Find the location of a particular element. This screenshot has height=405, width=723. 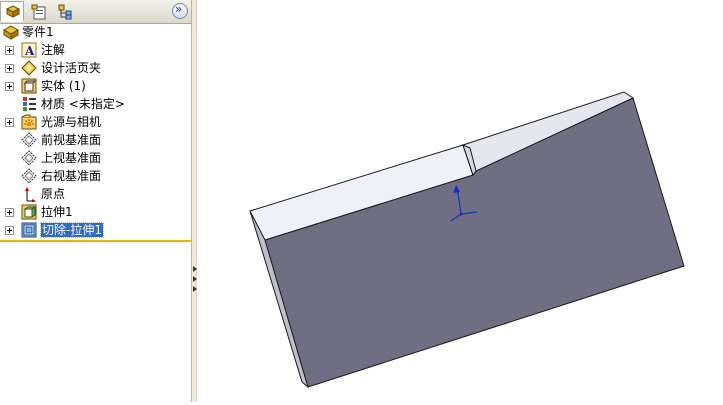

tree-item-lights-cameras: 光源与相机 is located at coordinates (95, 122).